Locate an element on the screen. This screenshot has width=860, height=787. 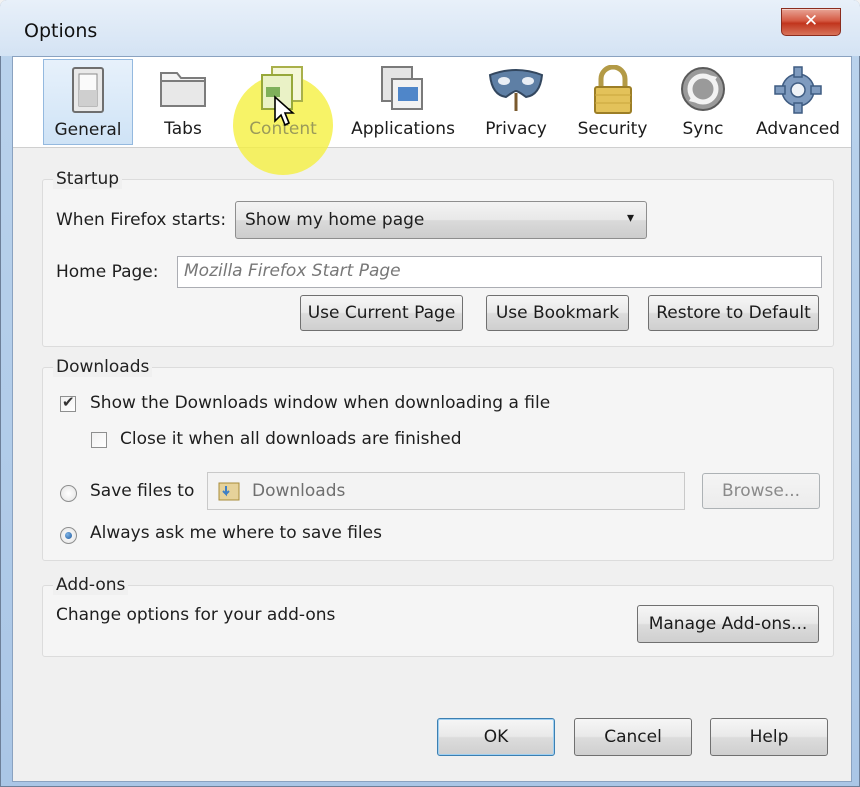
addons-title: Add-ons is located at coordinates (91, 585).